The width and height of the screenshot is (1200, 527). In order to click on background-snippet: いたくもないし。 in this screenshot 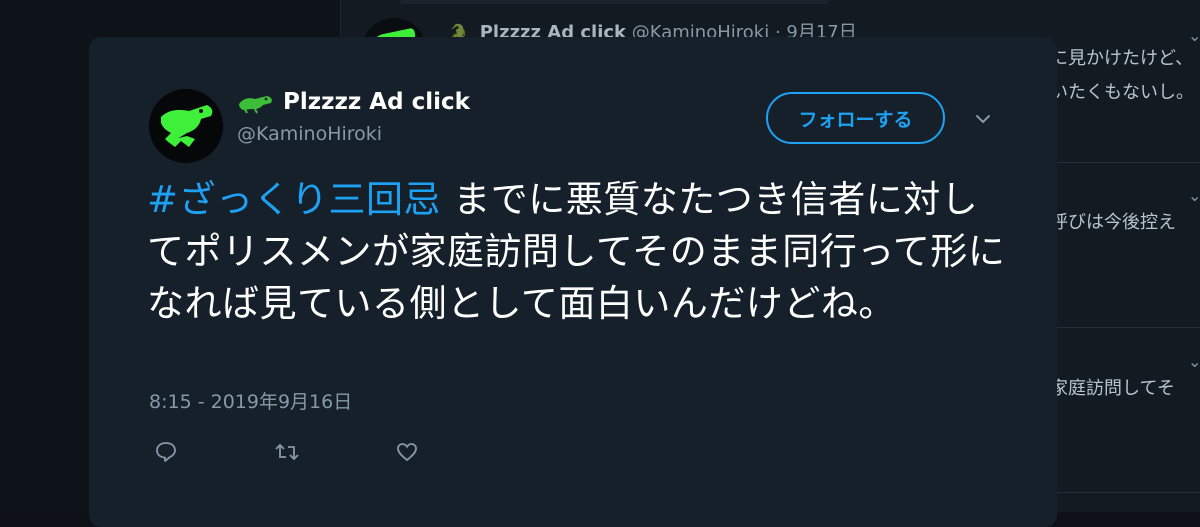, I will do `click(1122, 92)`.